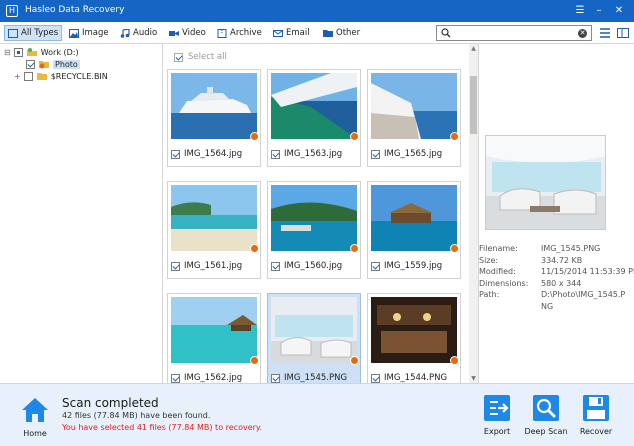 The image size is (634, 446). Describe the element at coordinates (187, 33) in the screenshot. I see `tab-video: Video` at that location.